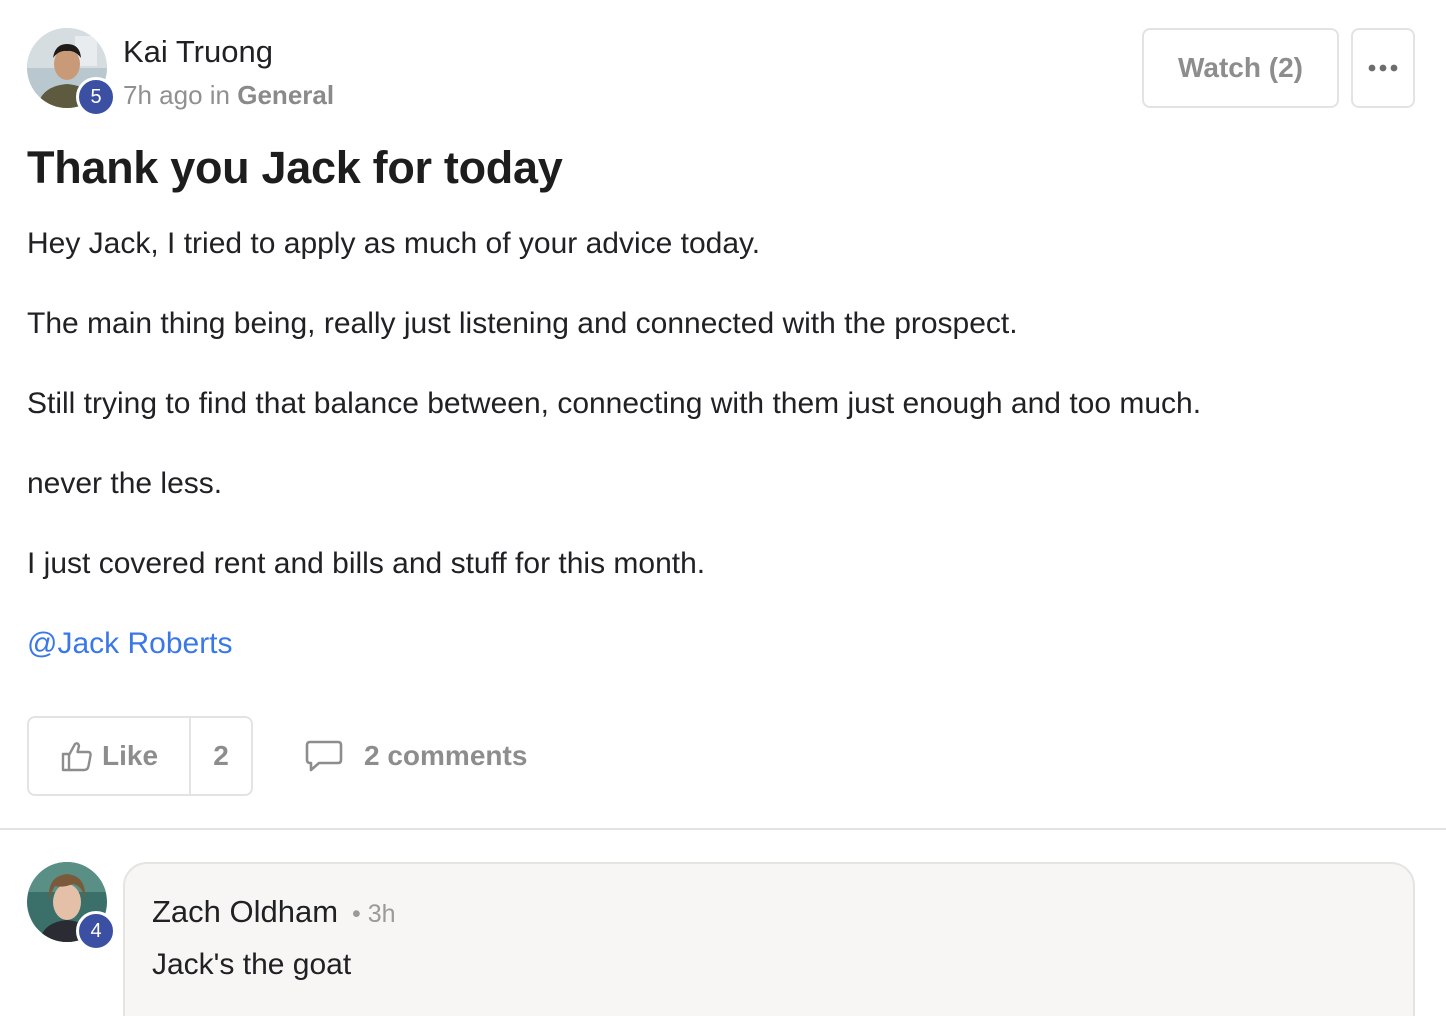 Image resolution: width=1446 pixels, height=1016 pixels. What do you see at coordinates (245, 912) in the screenshot?
I see `comment-author: Zach Oldham` at bounding box center [245, 912].